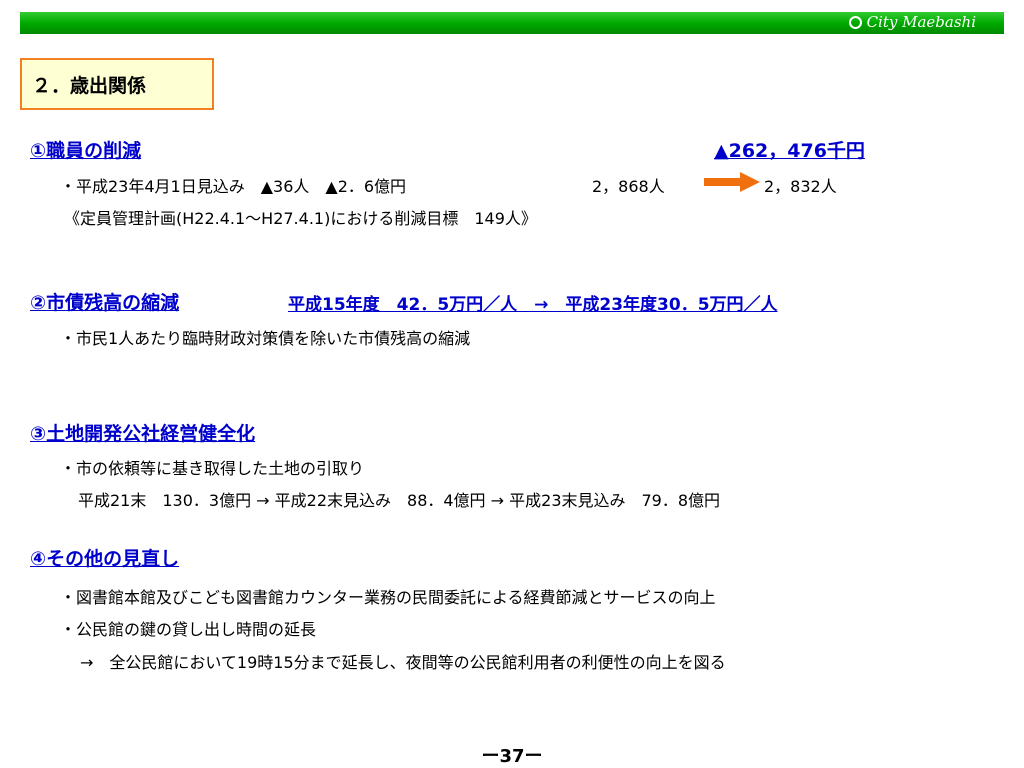 Image resolution: width=1024 pixels, height=768 pixels. I want to click on item2-subtitle: 平成15年度 42．5万円／人 → 平成23年度30．5万円／人, so click(533, 305).